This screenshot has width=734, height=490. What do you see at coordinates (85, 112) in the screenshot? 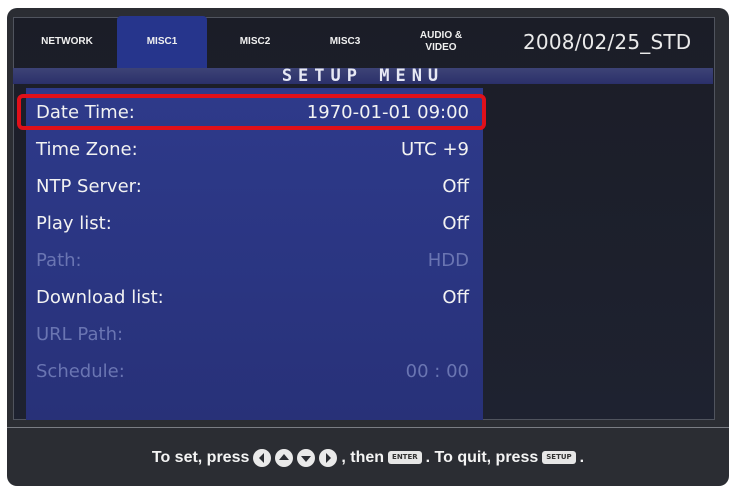
I see `menu-row-label: Date Time:` at bounding box center [85, 112].